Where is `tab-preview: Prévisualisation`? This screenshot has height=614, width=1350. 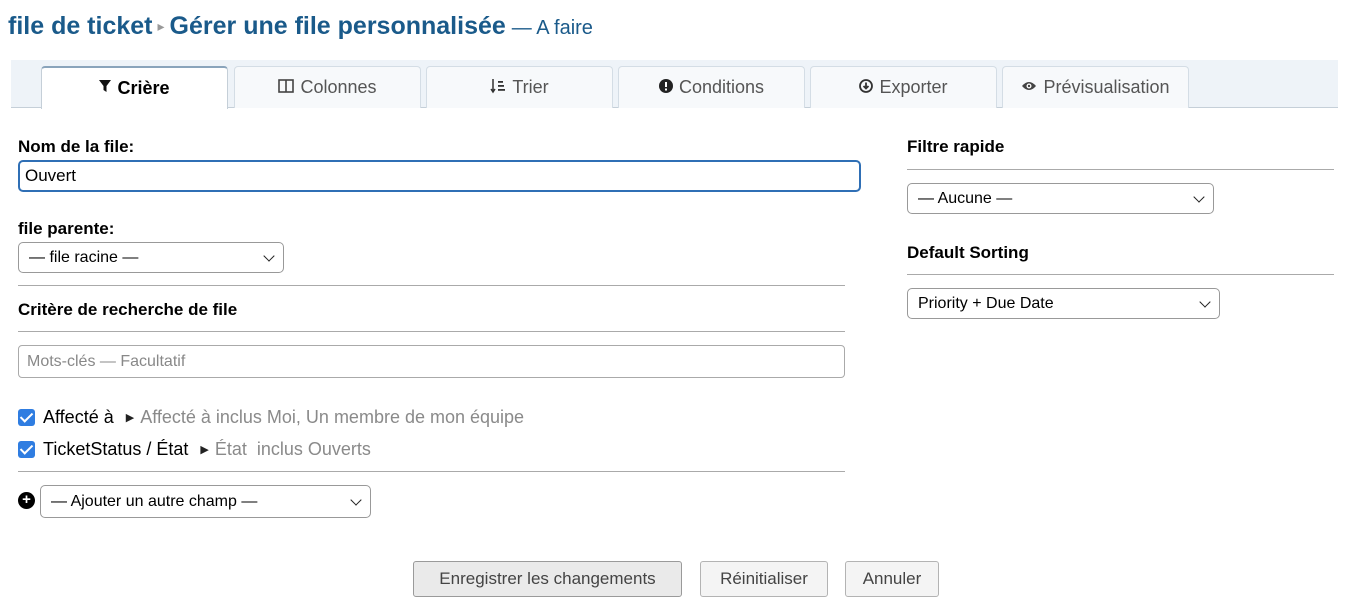
tab-preview: Prévisualisation is located at coordinates (1095, 87).